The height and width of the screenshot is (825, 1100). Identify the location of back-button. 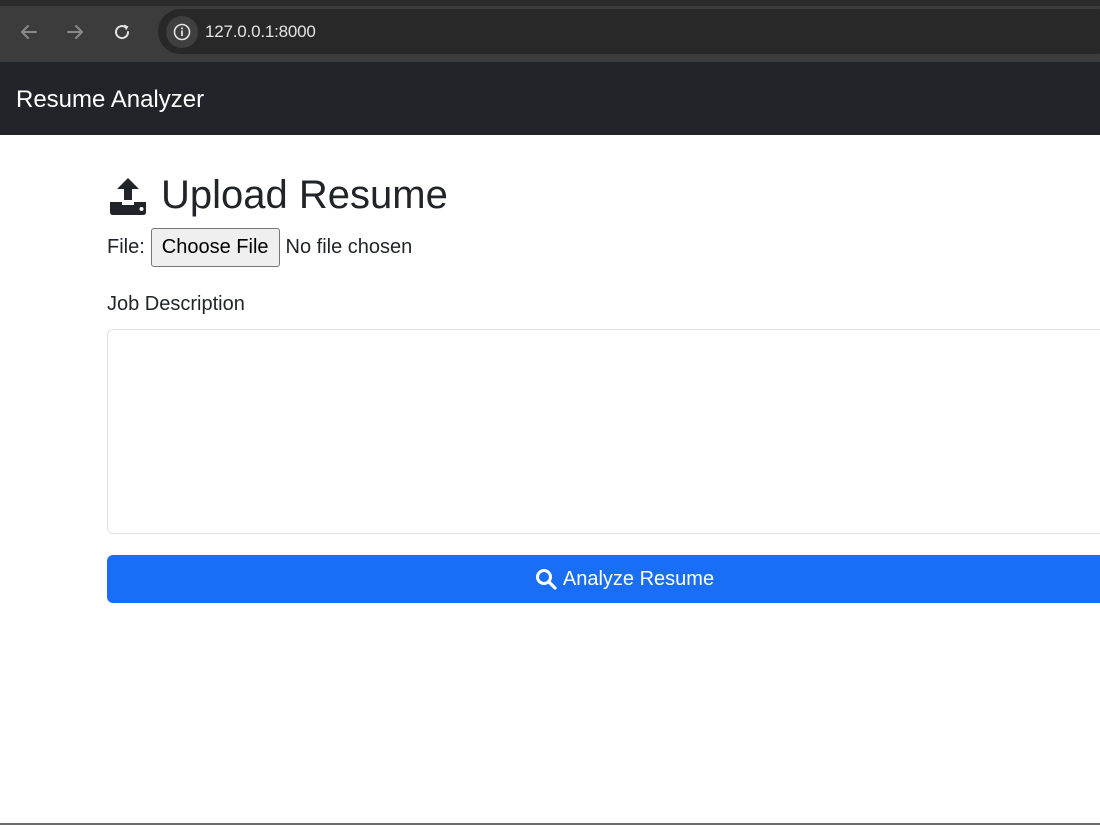
(29, 32).